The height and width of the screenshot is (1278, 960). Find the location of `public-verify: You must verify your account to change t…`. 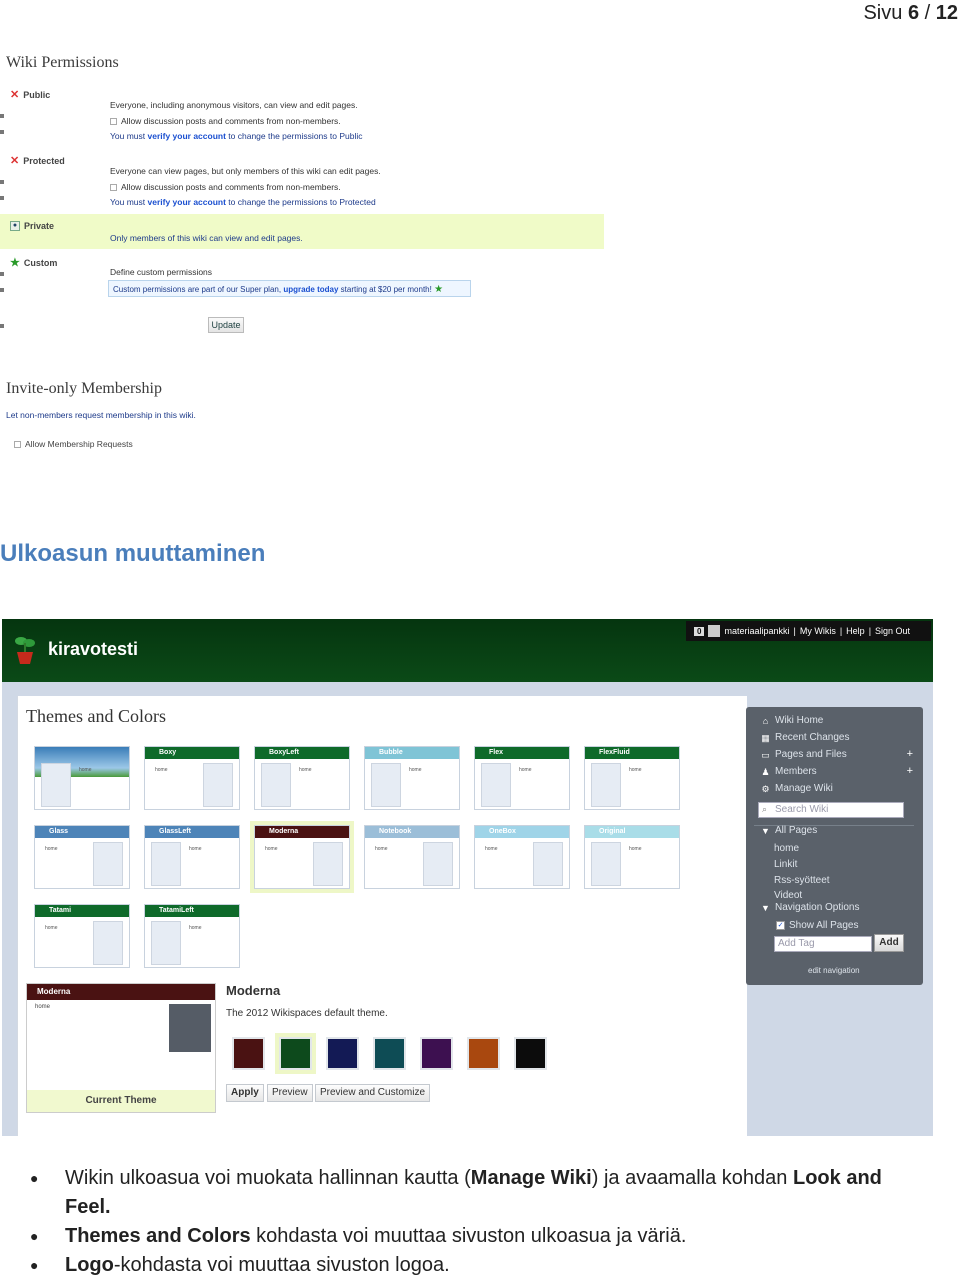

public-verify: You must verify your account to change t… is located at coordinates (236, 136).